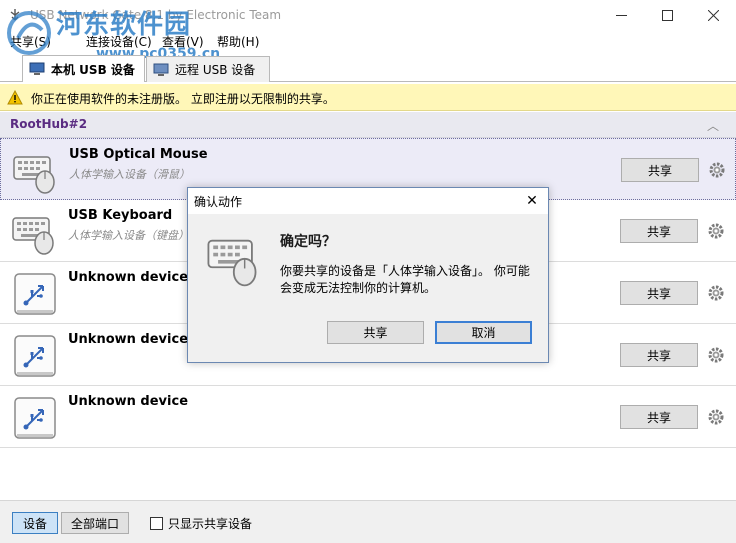 The width and height of the screenshot is (736, 543). I want to click on checkbox-box, so click(156, 523).